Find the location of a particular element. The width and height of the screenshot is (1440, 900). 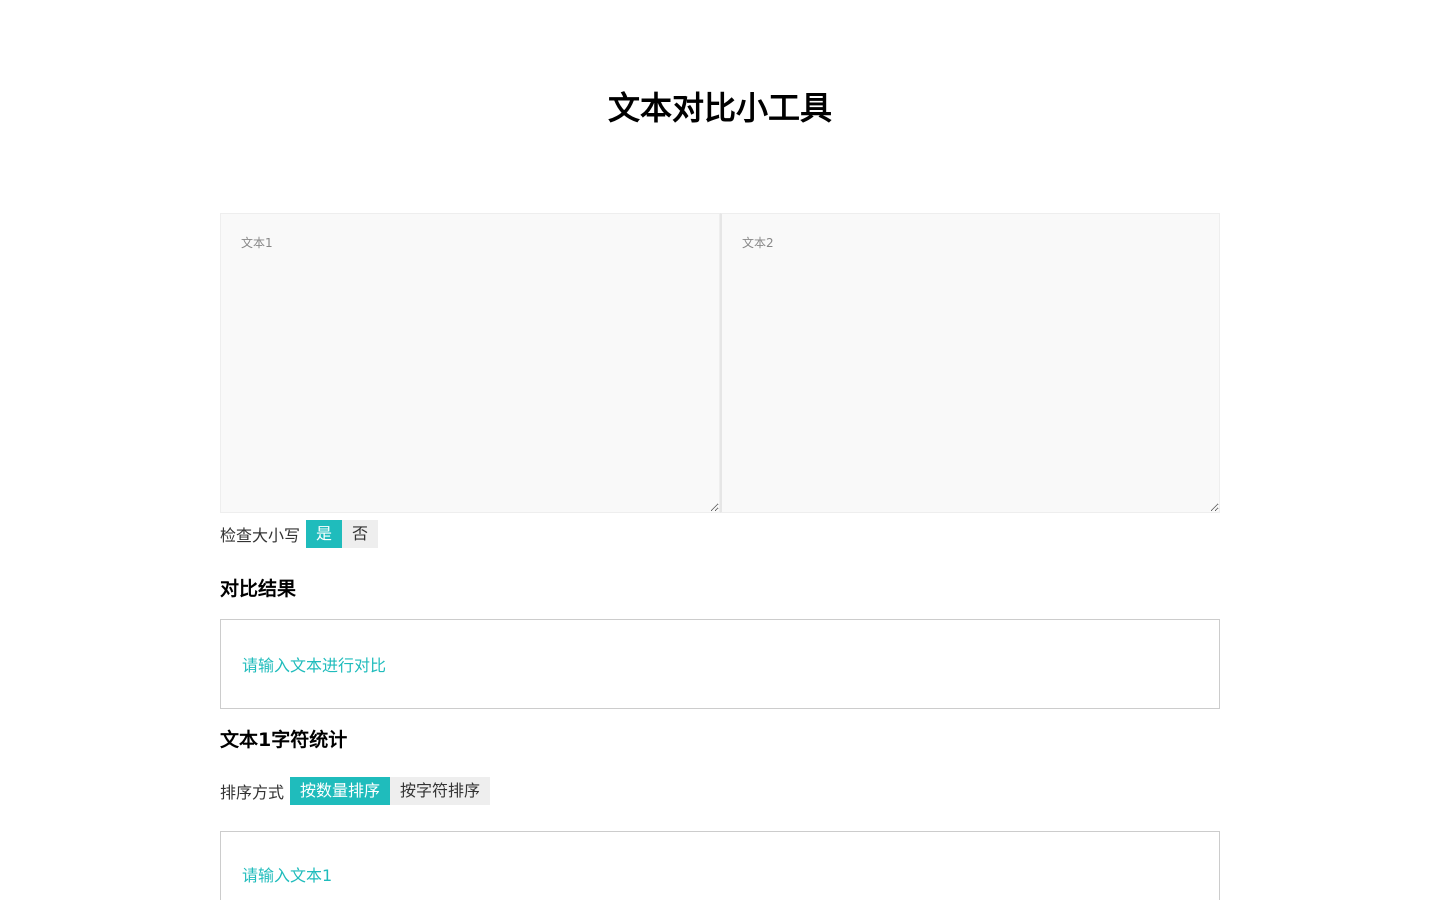

sort-by-count-button: 按数量排序 is located at coordinates (340, 791).